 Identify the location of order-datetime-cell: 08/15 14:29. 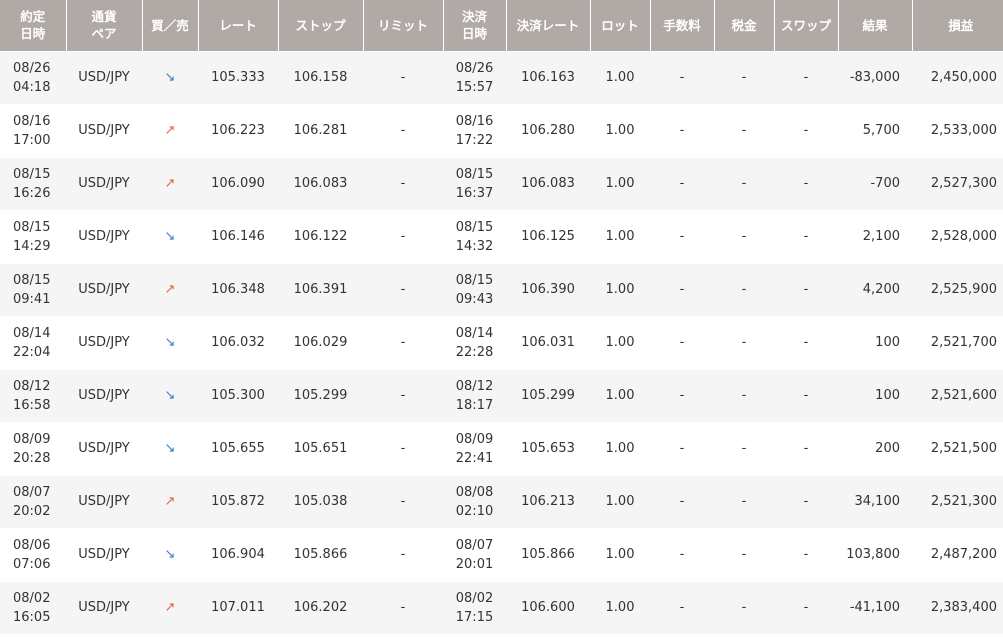
(33, 236).